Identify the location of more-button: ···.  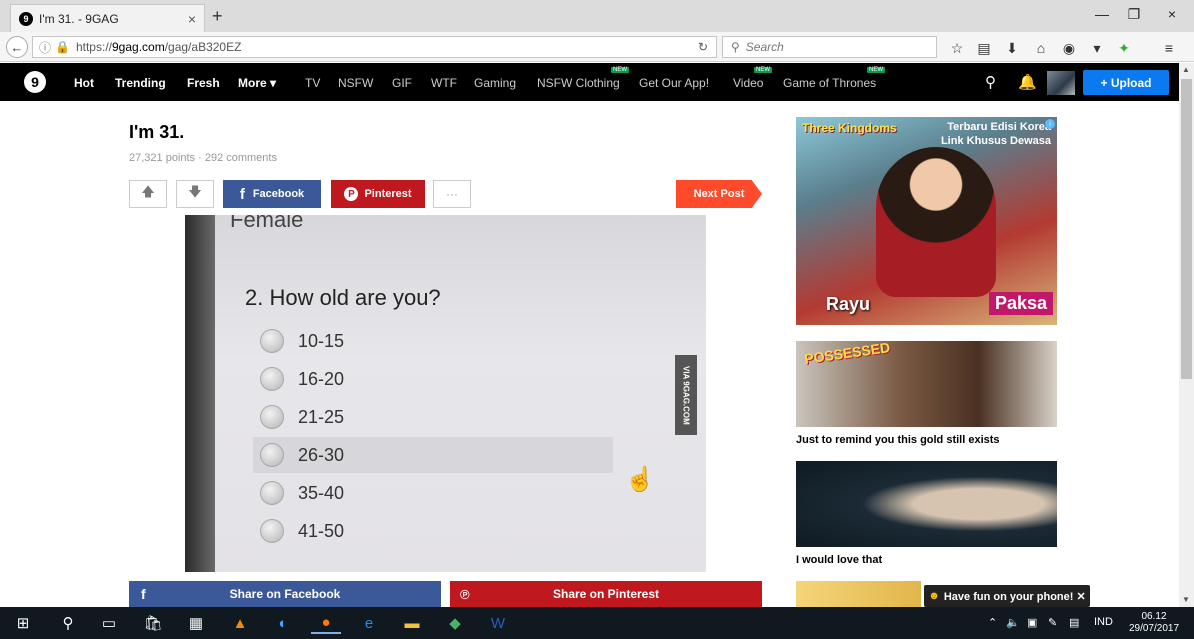
(452, 194).